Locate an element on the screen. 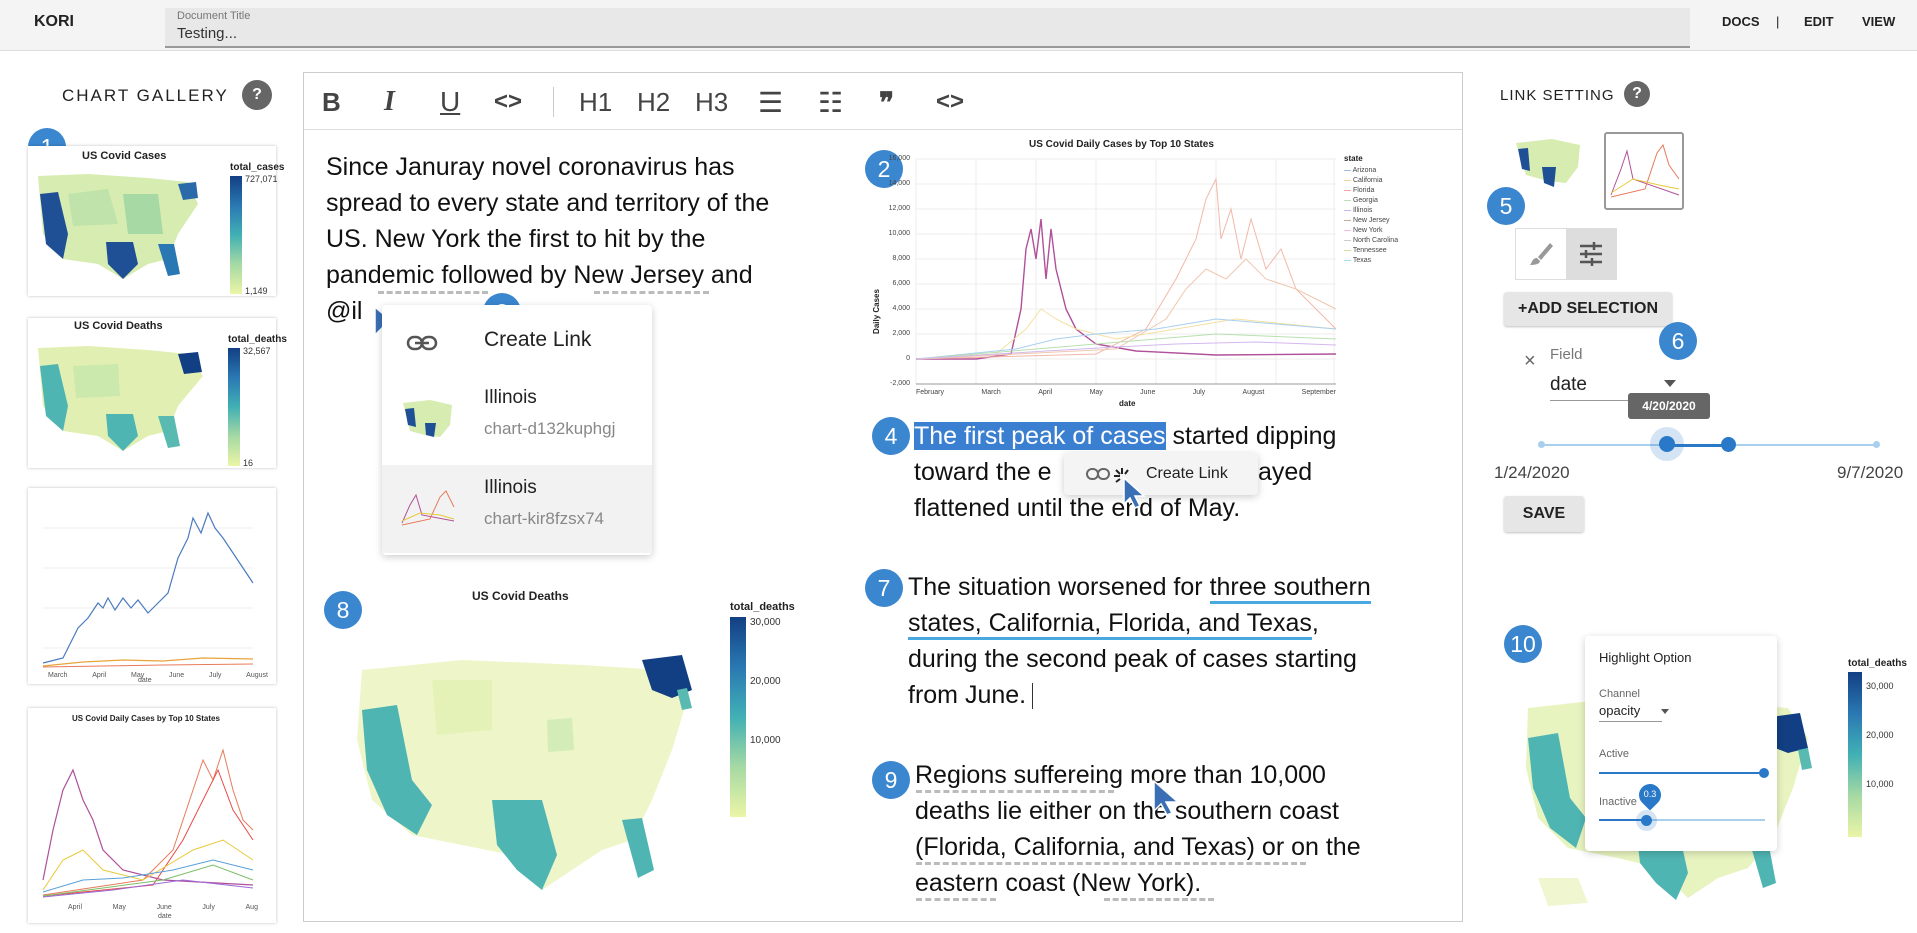  active-slider is located at coordinates (1682, 773).